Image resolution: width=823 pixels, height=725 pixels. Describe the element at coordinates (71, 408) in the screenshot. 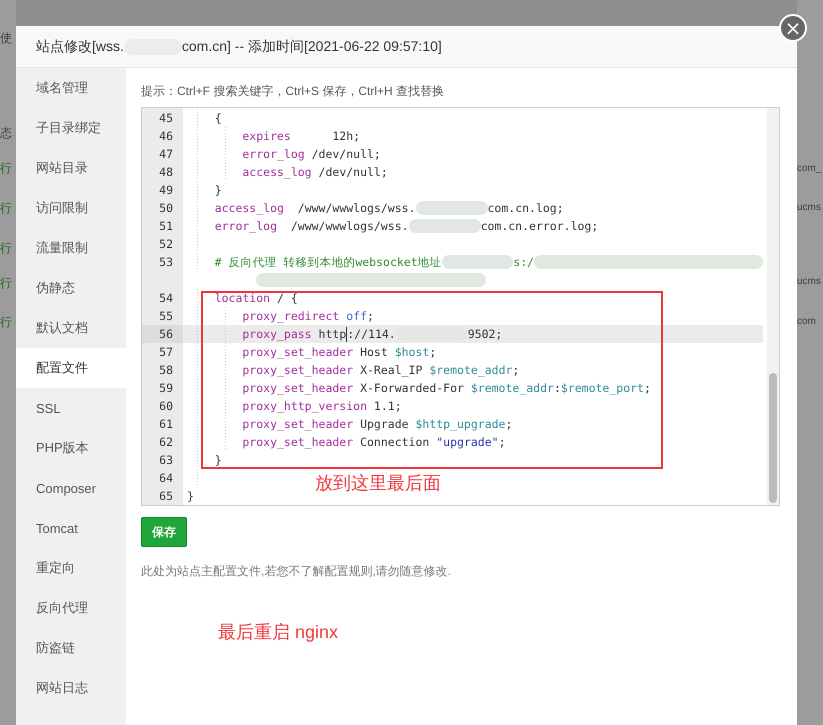

I see `sidebar-item: SSL` at that location.